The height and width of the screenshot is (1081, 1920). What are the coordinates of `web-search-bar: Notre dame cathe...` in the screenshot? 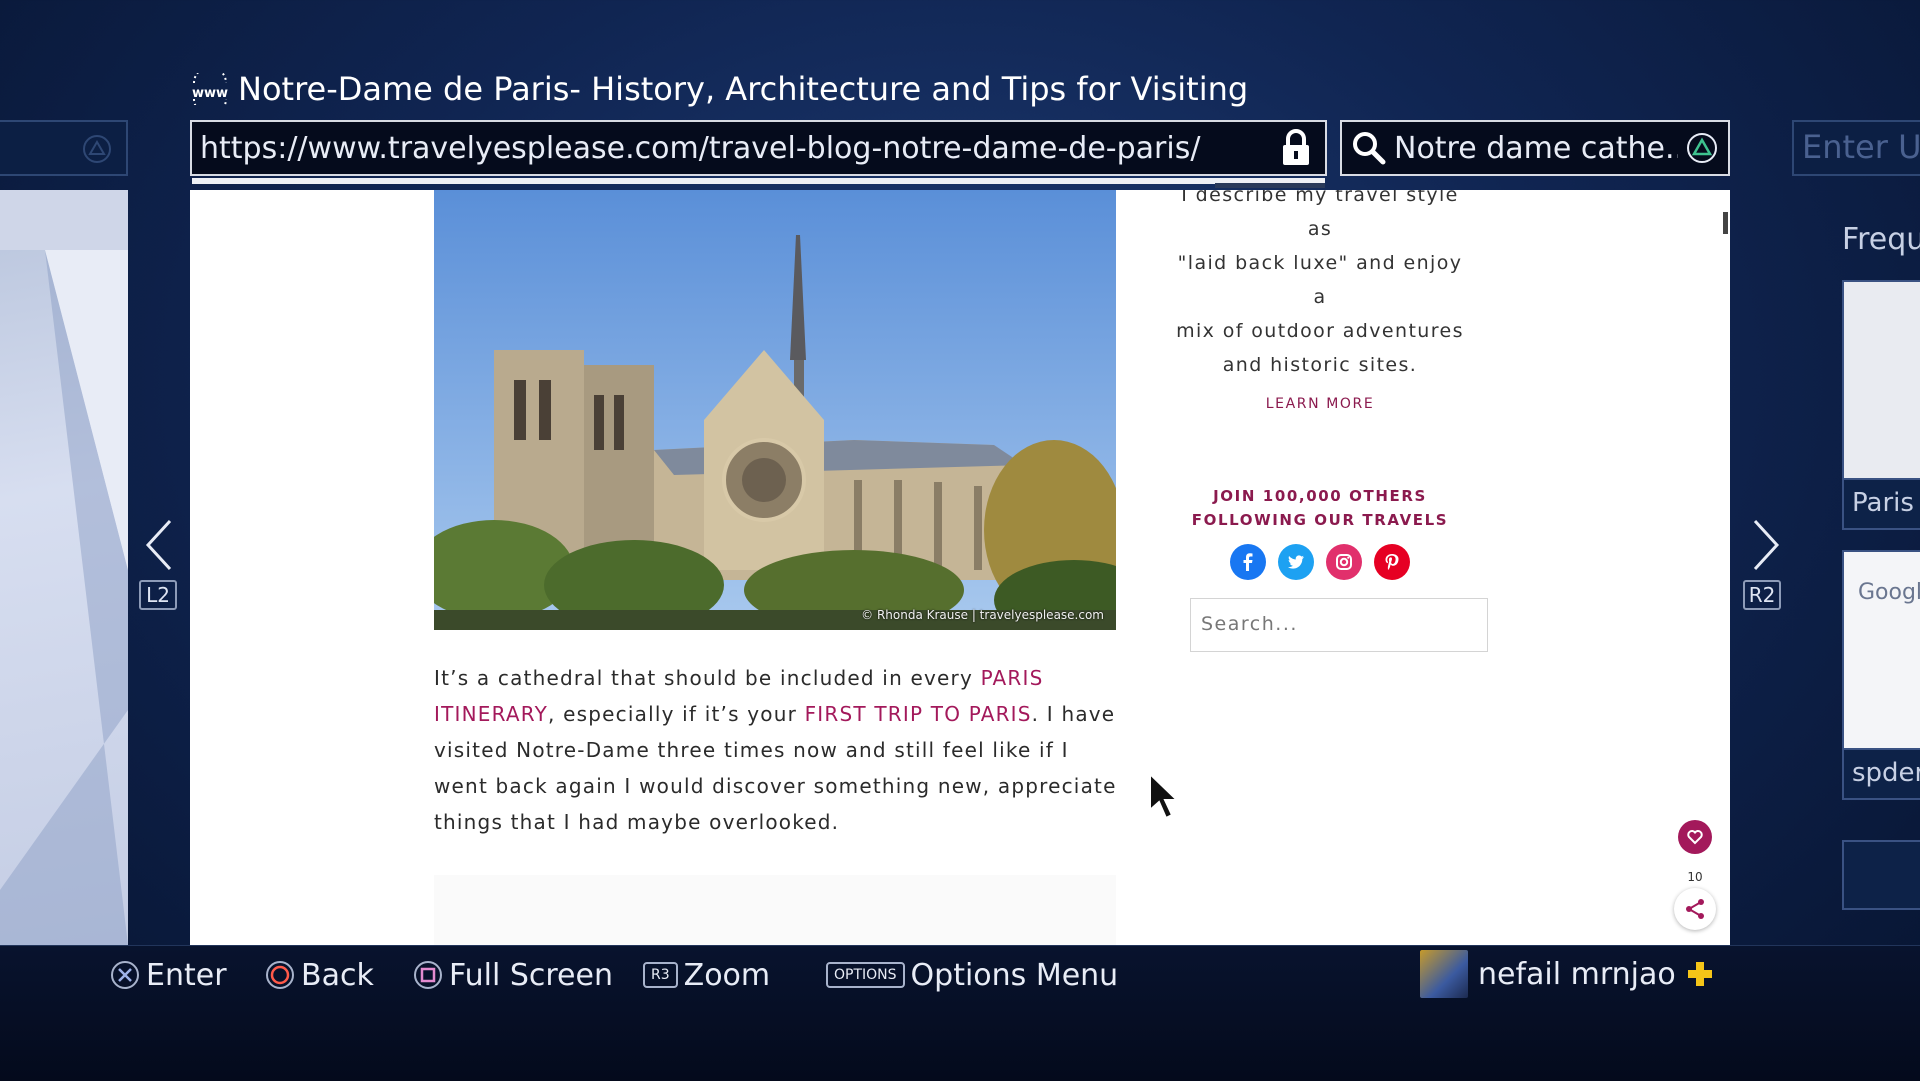 It's located at (1535, 148).